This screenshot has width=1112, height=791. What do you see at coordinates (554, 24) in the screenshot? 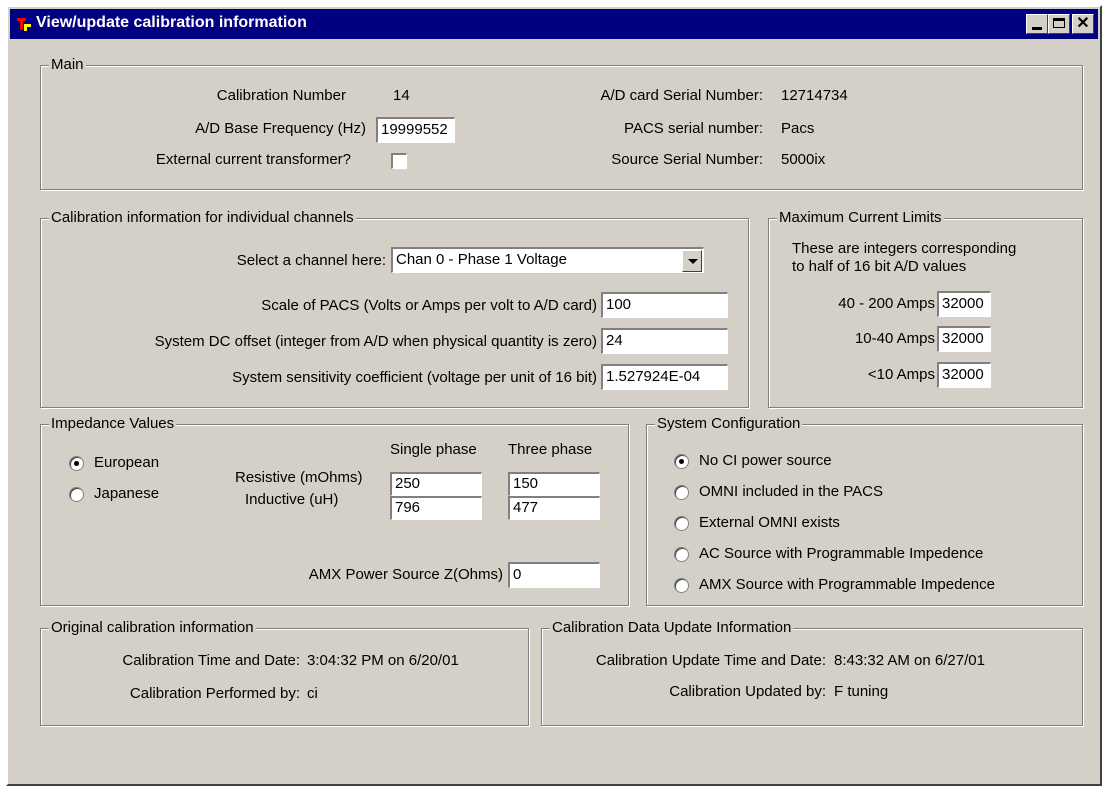
I see `title-bar: View/update calibration information ✕` at bounding box center [554, 24].